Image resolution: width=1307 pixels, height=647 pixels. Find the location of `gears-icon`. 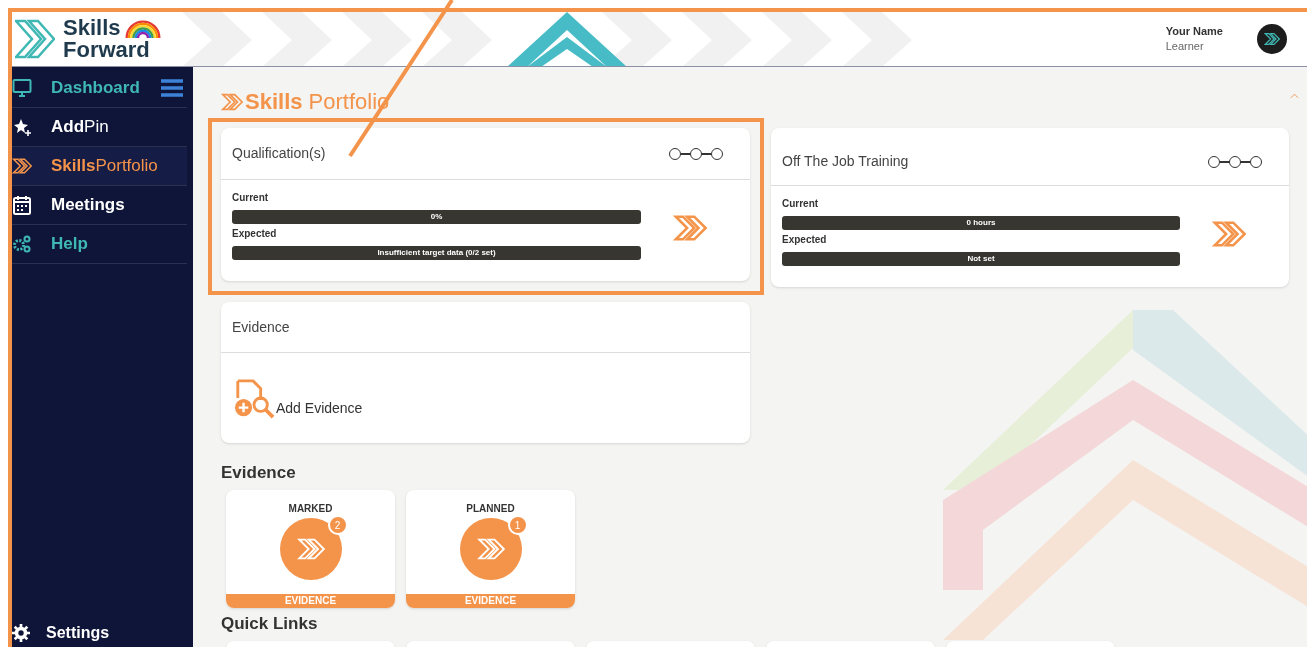

gears-icon is located at coordinates (22, 244).